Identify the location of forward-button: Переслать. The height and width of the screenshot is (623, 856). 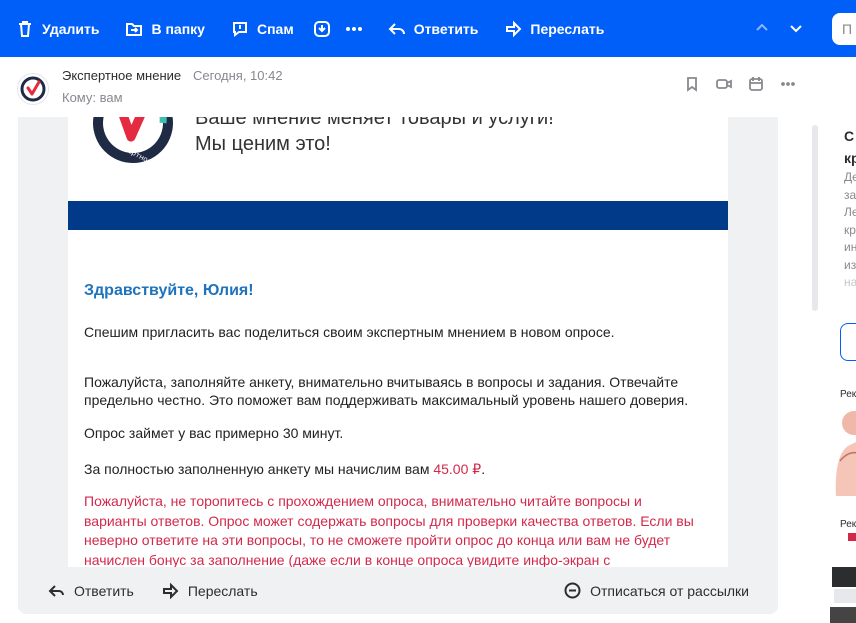
(554, 29).